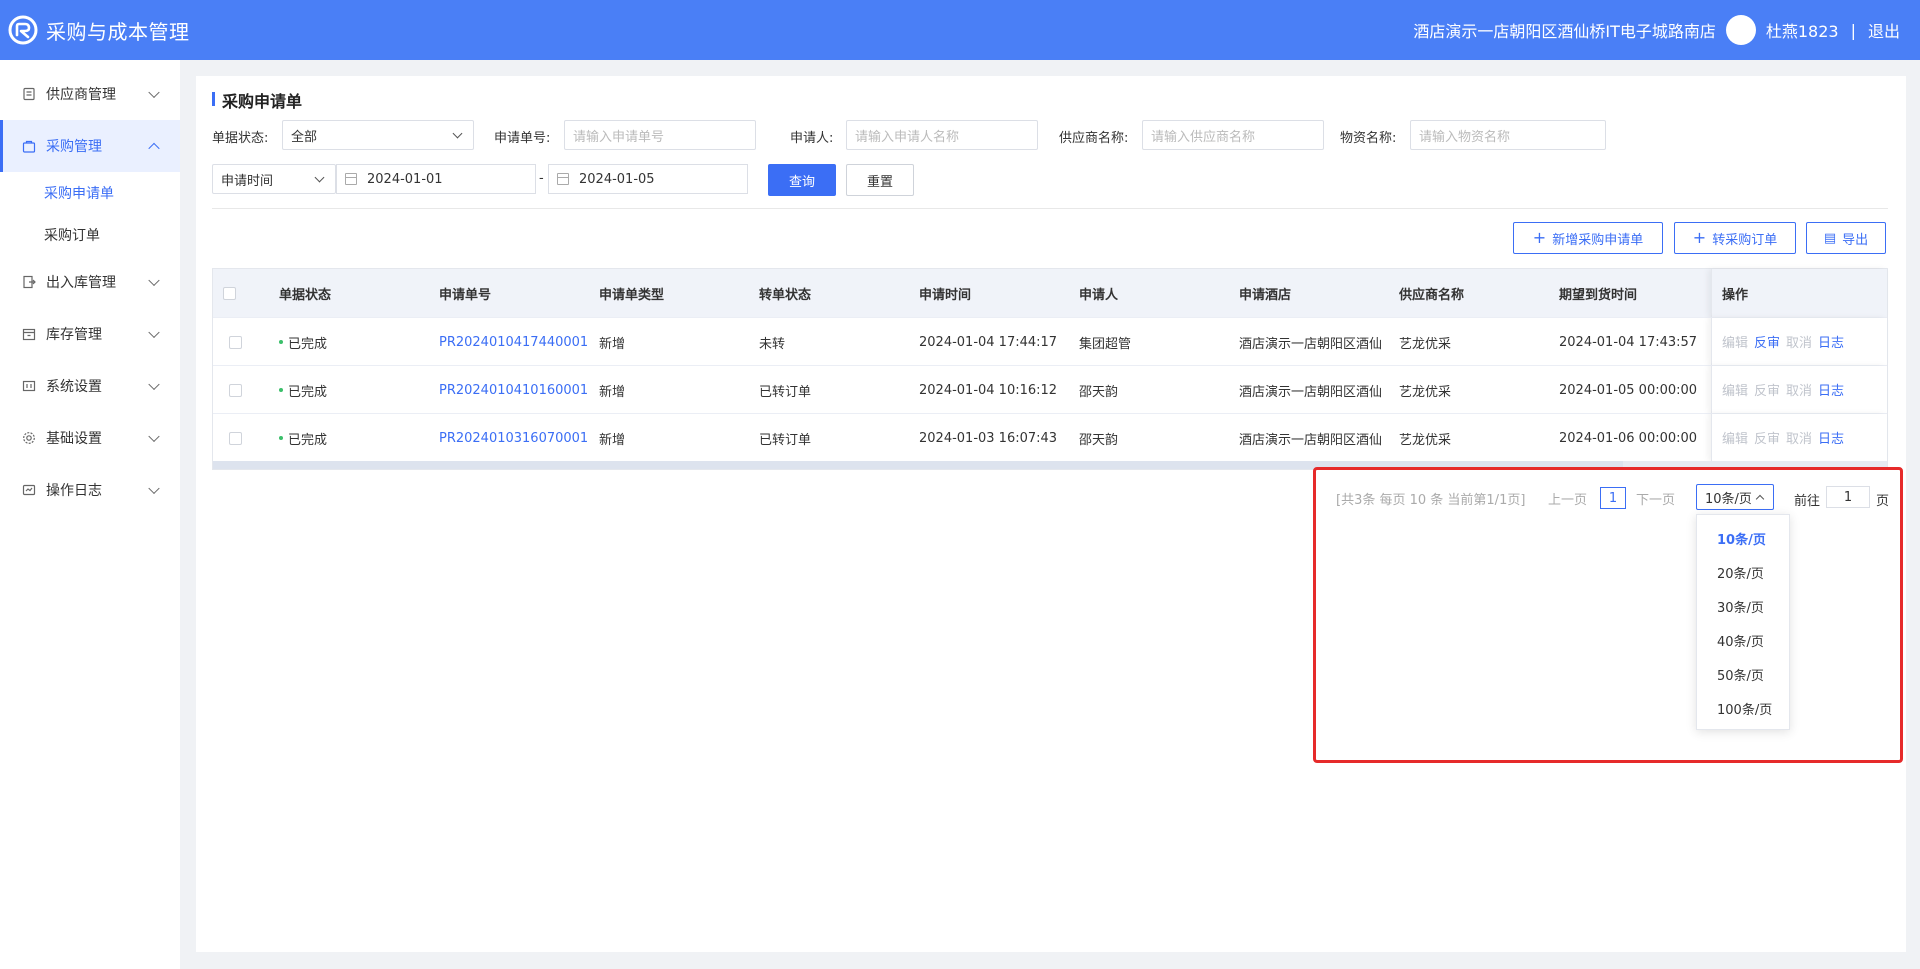 Image resolution: width=1920 pixels, height=969 pixels. Describe the element at coordinates (90, 386) in the screenshot. I see `sidebar-item-system: 系统设置` at that location.